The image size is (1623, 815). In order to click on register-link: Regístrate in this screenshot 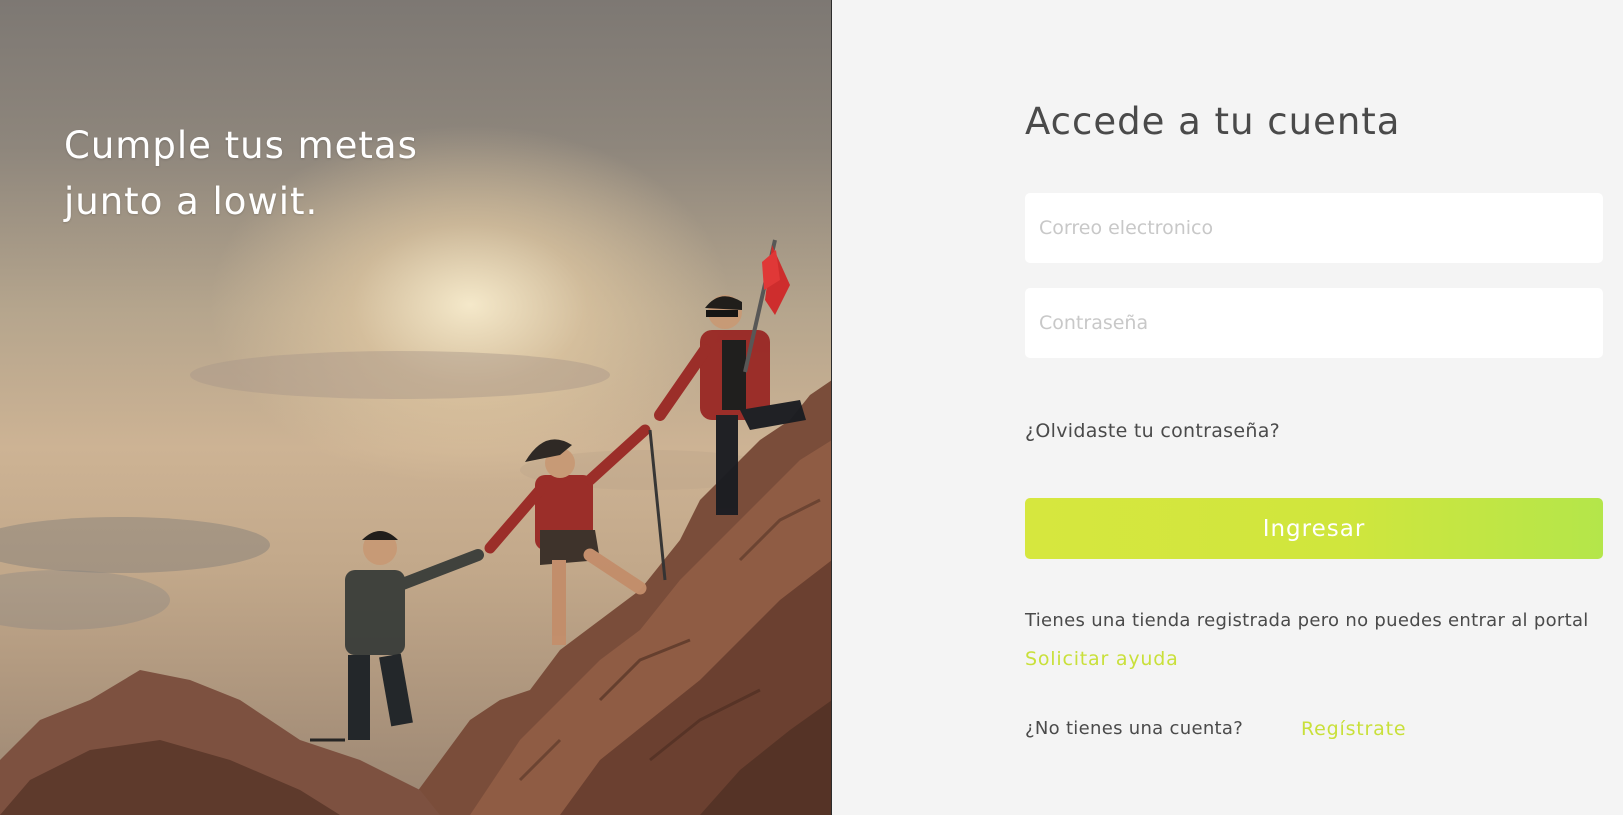, I will do `click(1353, 729)`.